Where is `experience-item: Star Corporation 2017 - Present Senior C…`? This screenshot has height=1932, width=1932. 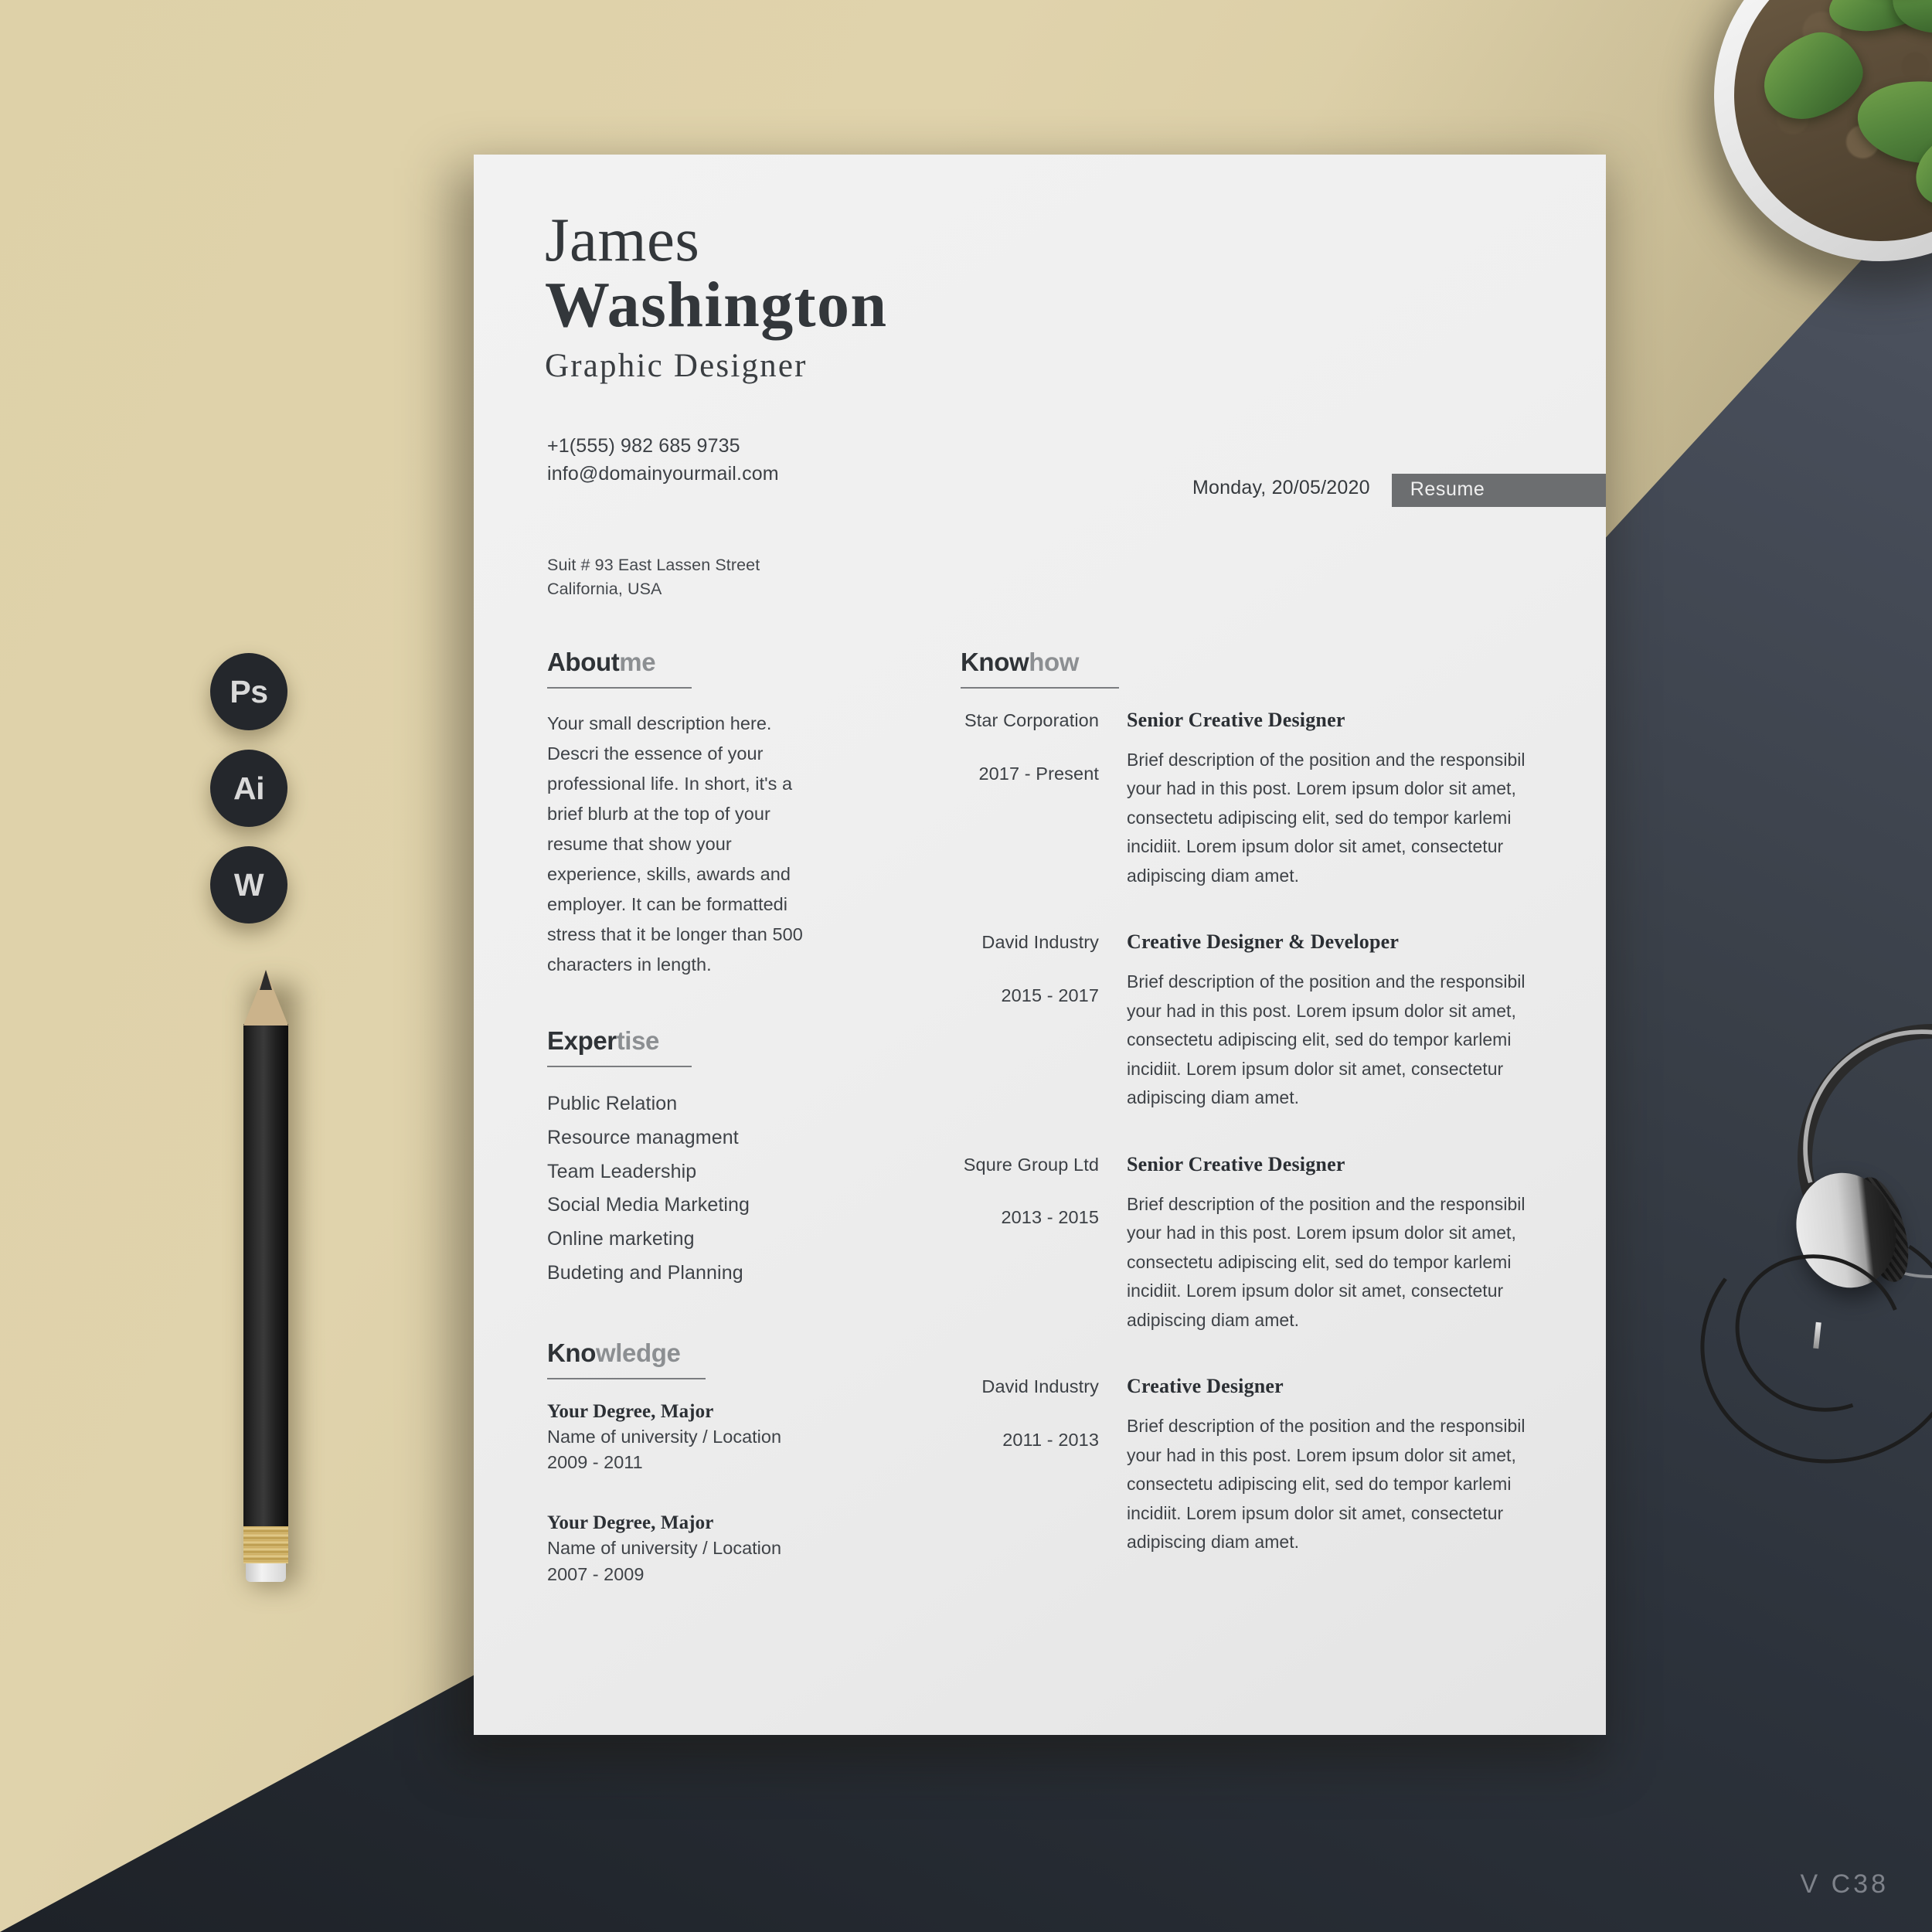
experience-item: Star Corporation 2017 - Present Senior C… is located at coordinates (1262, 800).